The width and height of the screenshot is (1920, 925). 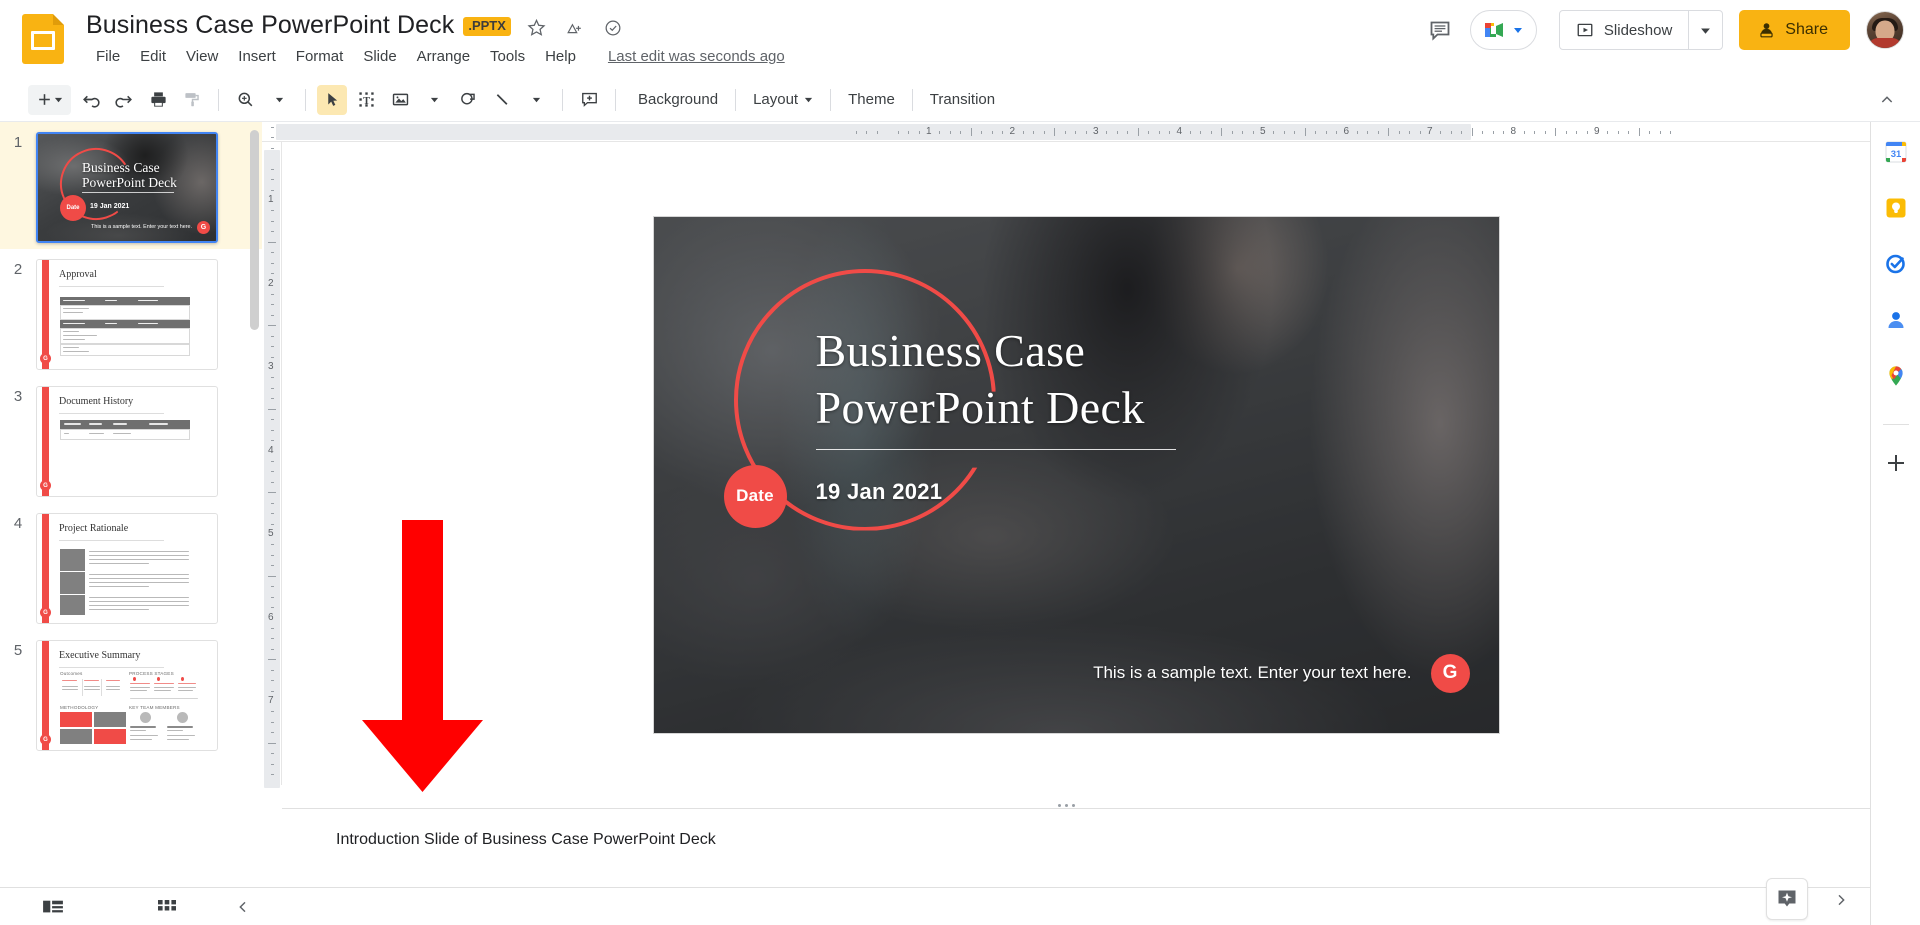 I want to click on filmstrip-scrollbar, so click(x=254, y=230).